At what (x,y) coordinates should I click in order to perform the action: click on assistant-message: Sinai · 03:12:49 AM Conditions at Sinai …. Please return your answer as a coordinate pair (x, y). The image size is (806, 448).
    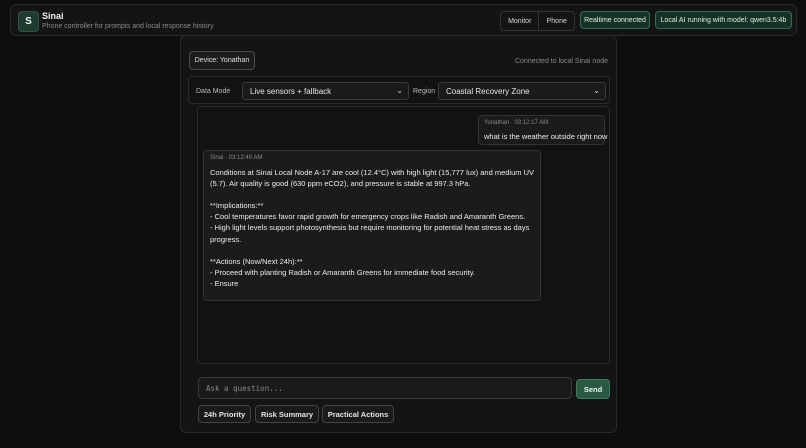
    Looking at the image, I should click on (372, 225).